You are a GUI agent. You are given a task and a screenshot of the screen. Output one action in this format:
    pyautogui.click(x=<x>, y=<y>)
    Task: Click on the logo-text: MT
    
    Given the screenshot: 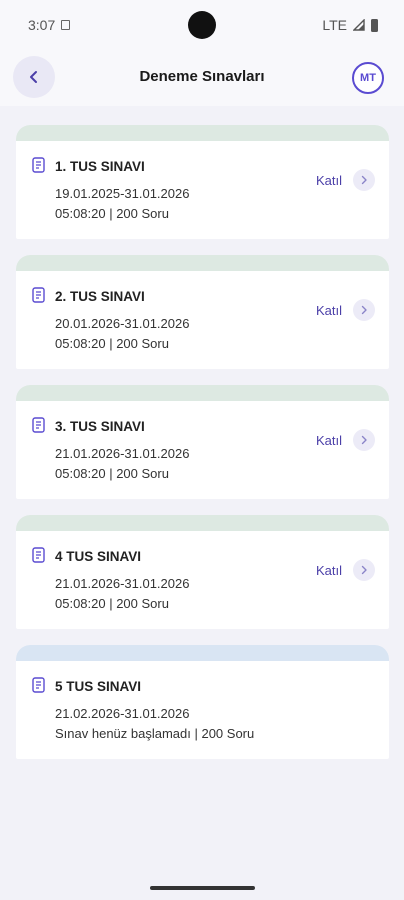 What is the action you would take?
    pyautogui.click(x=368, y=78)
    